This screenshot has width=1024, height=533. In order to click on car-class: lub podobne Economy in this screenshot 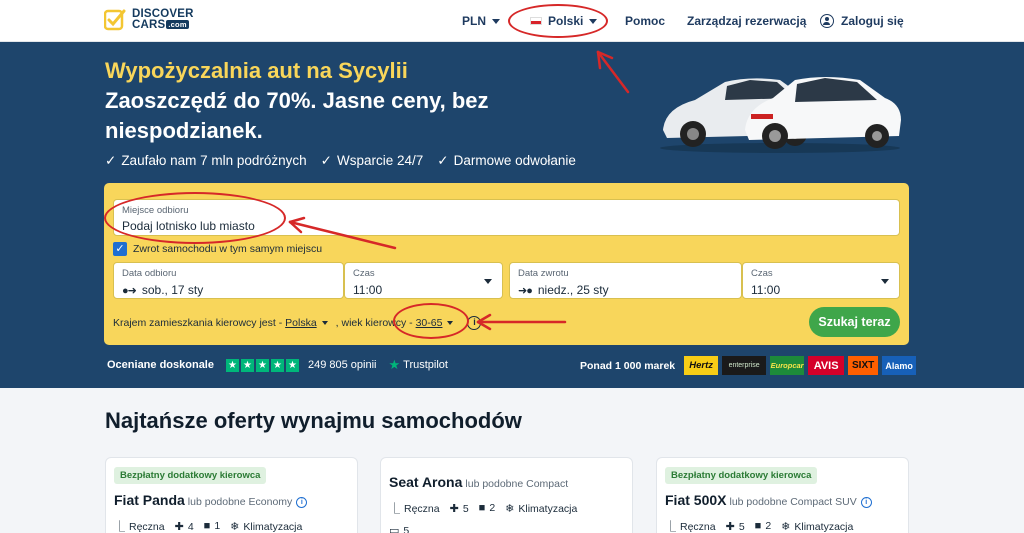, I will do `click(240, 502)`.